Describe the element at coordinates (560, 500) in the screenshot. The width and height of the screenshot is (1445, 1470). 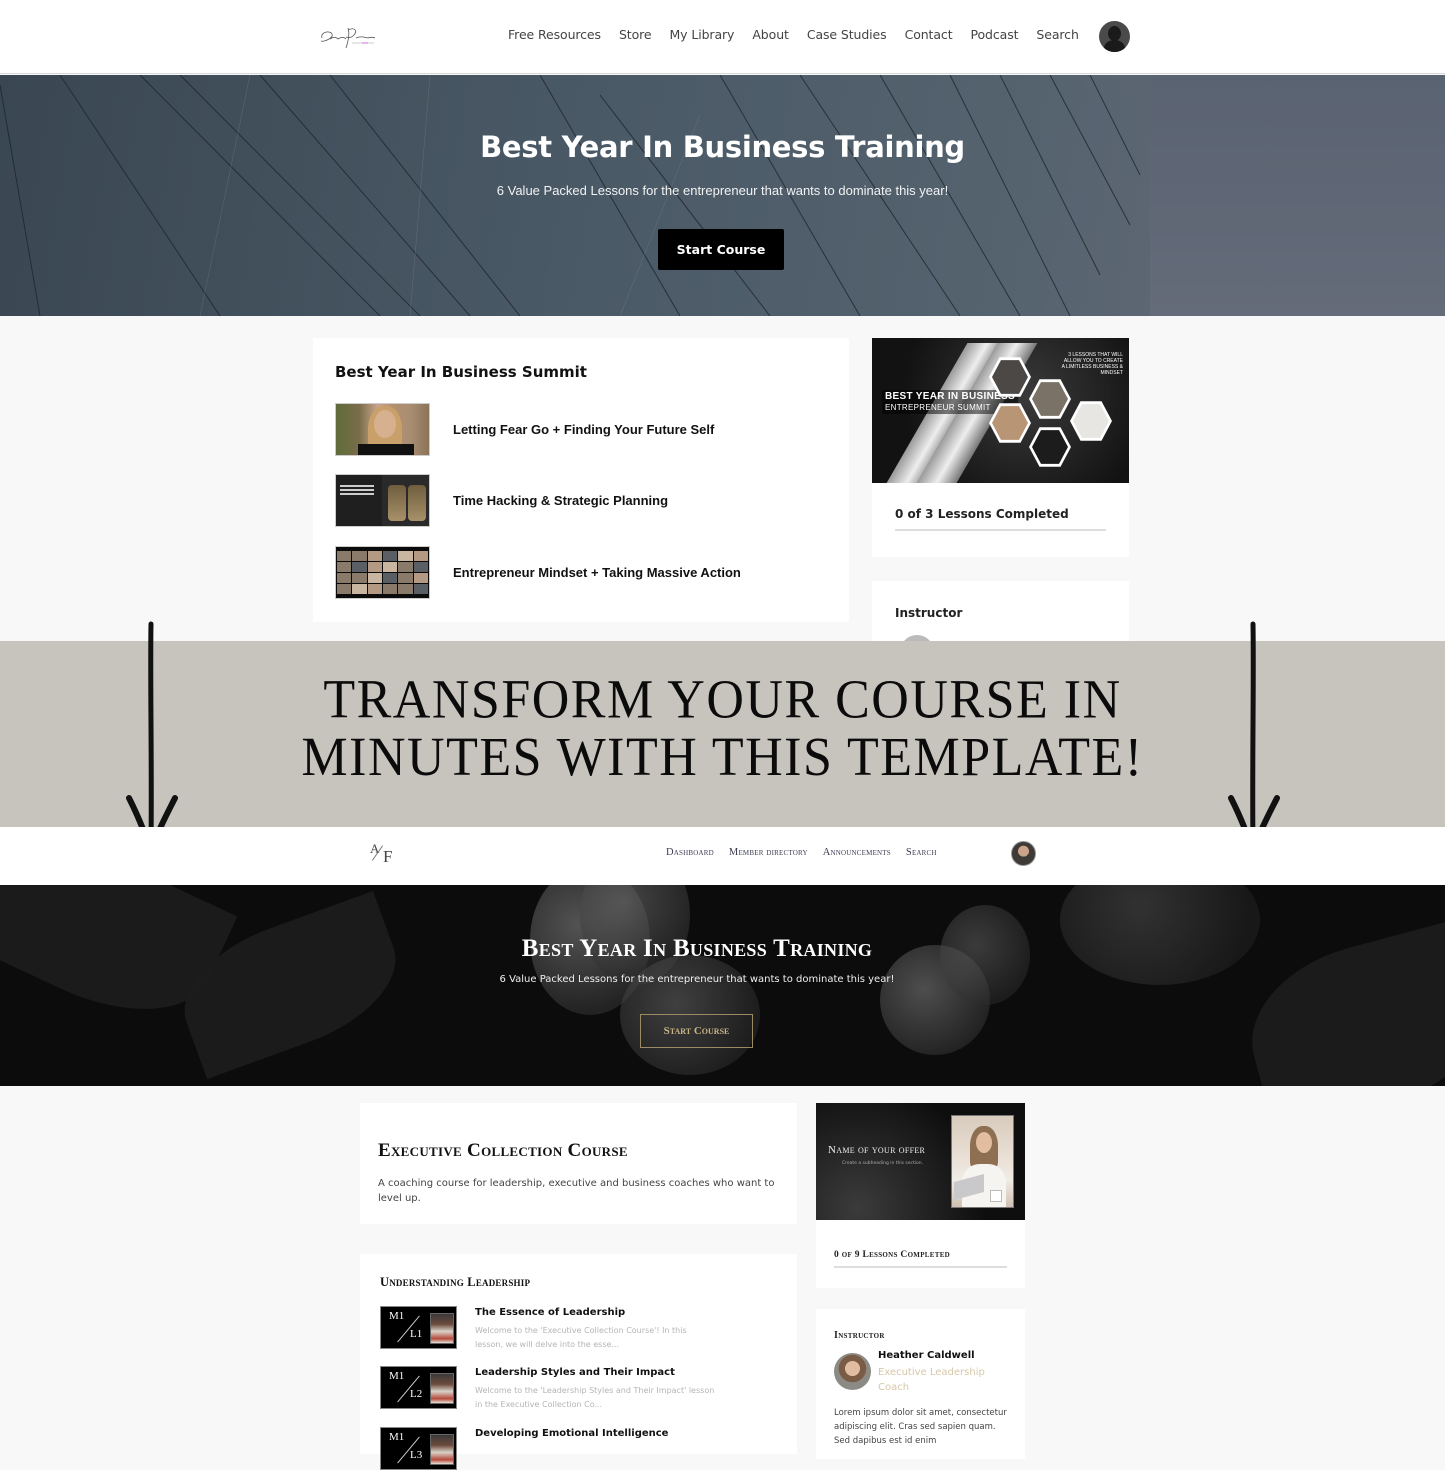
I see `lesson-title: Time Hacking & Strategic Planning` at that location.